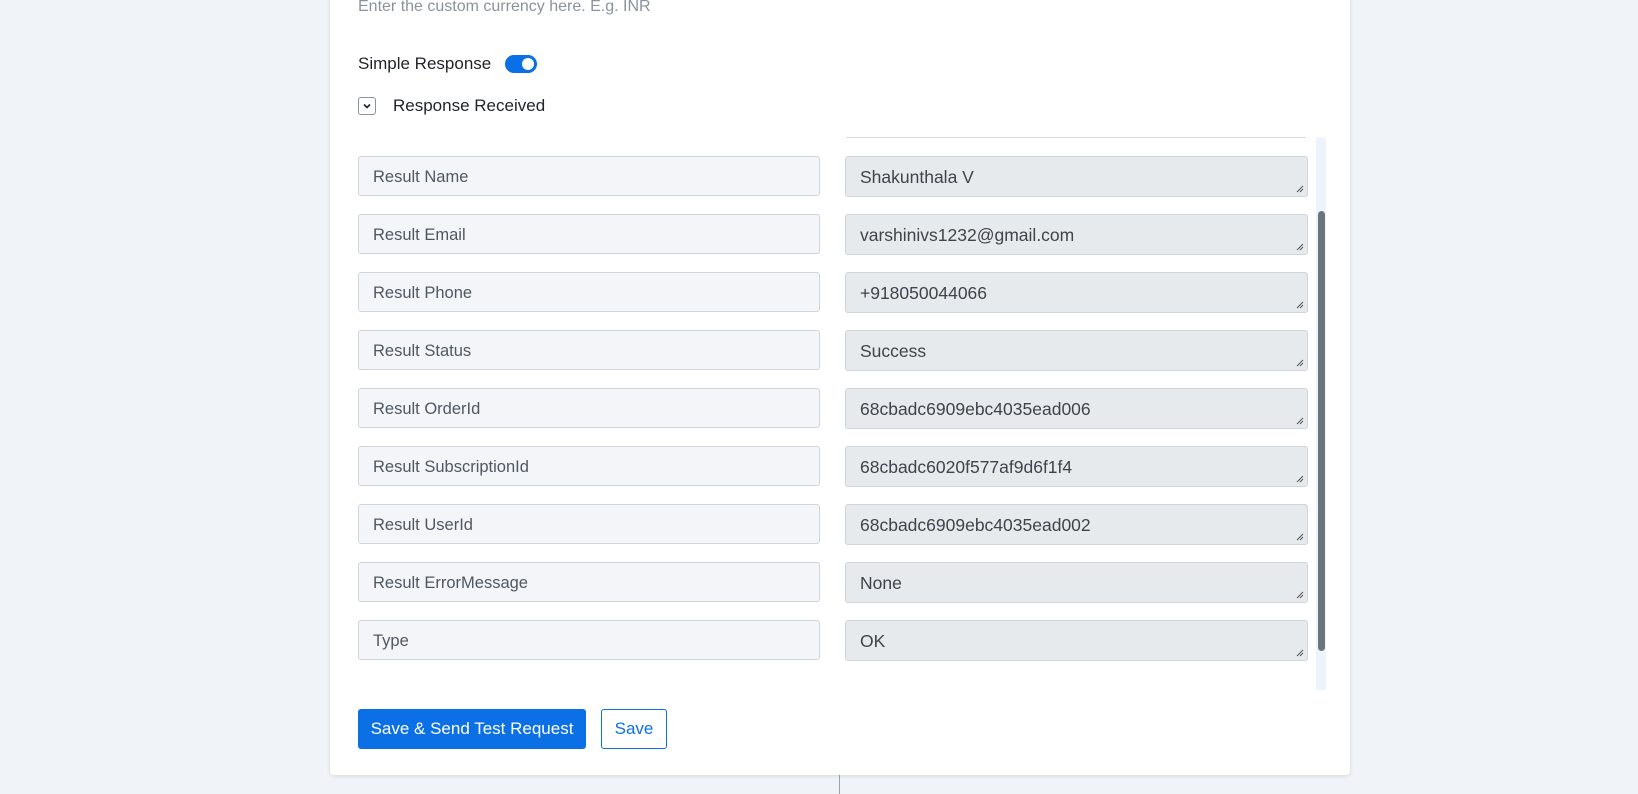  I want to click on field-value: 68cbadc6020f577af9d6f1f4, so click(1076, 466).